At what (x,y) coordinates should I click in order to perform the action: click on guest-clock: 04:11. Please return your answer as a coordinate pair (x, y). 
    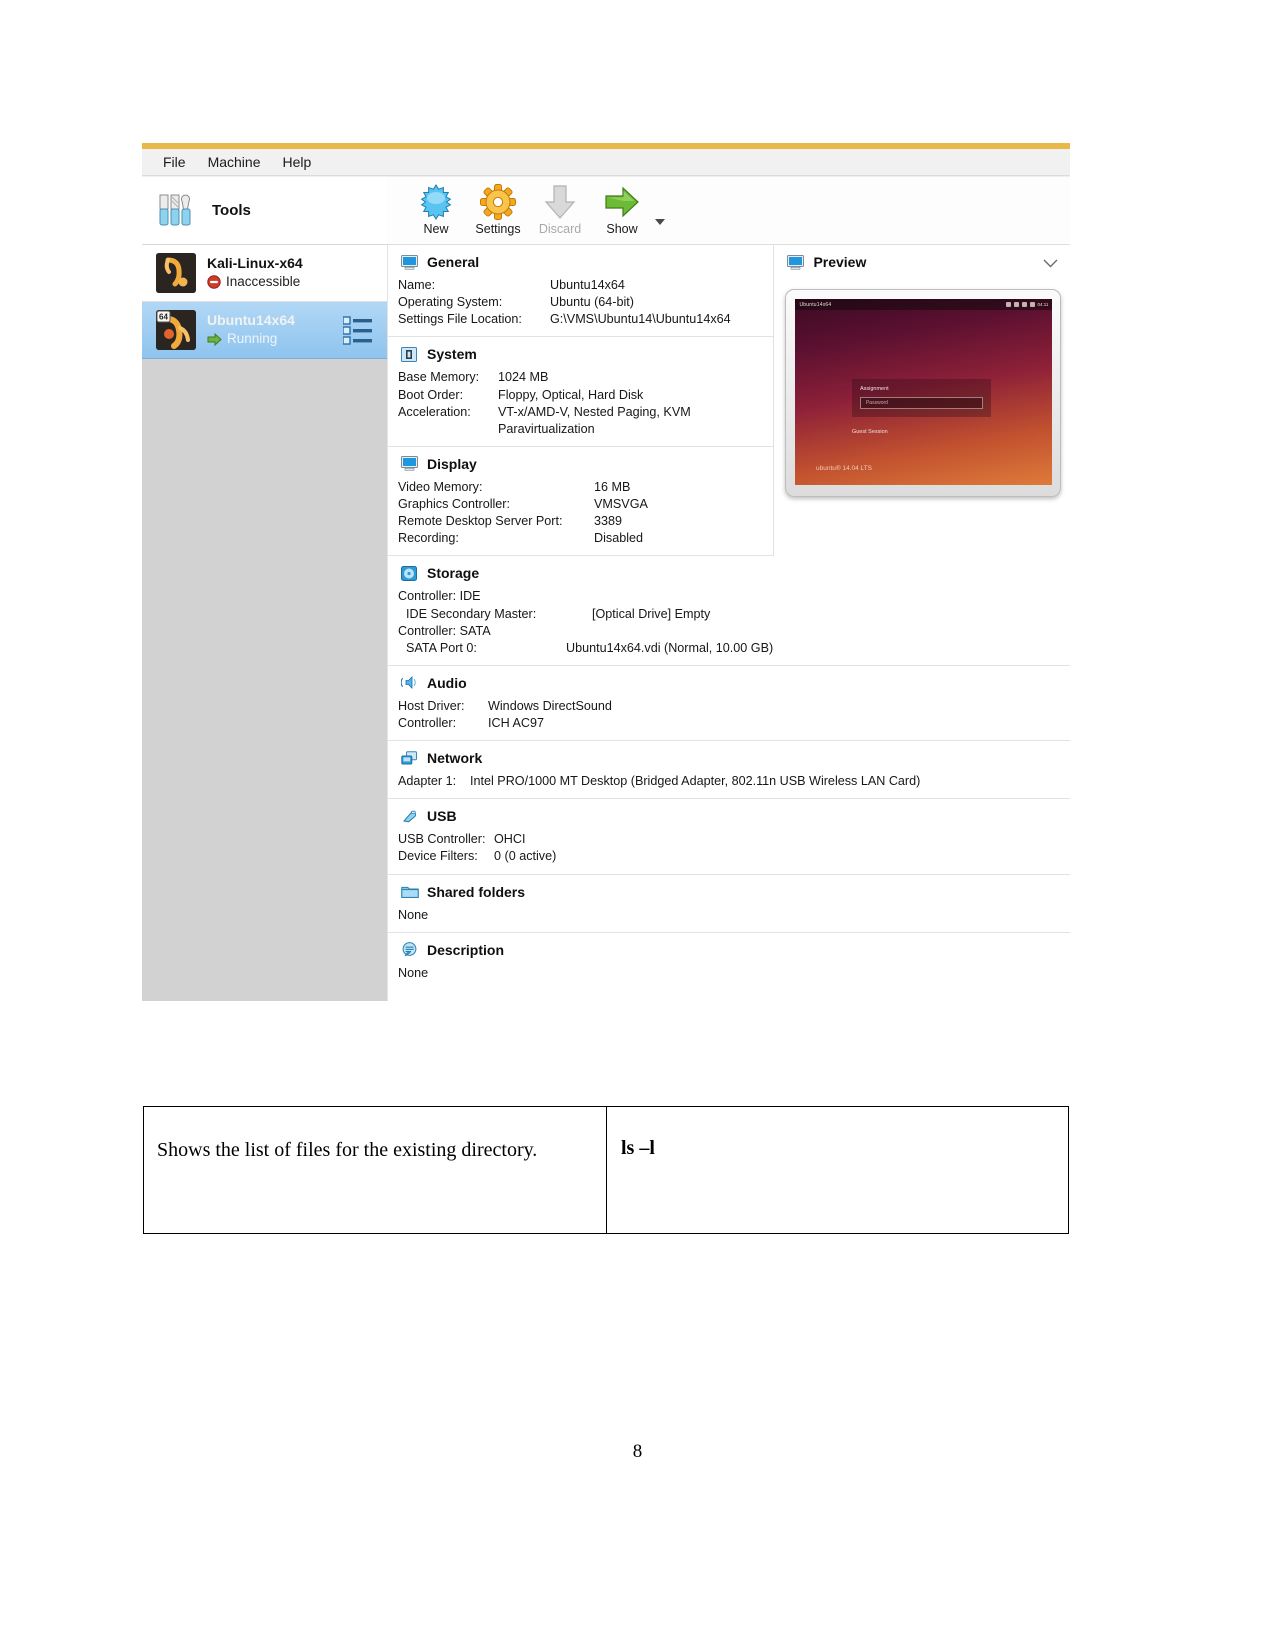
    Looking at the image, I should click on (1043, 304).